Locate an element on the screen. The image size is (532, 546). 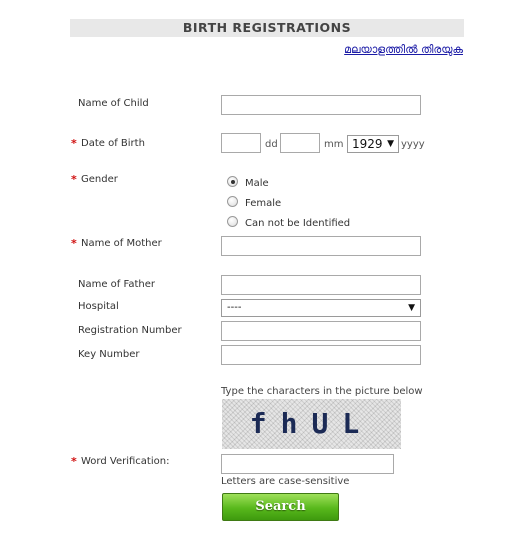
hospital-select: ---- ▼ is located at coordinates (321, 308).